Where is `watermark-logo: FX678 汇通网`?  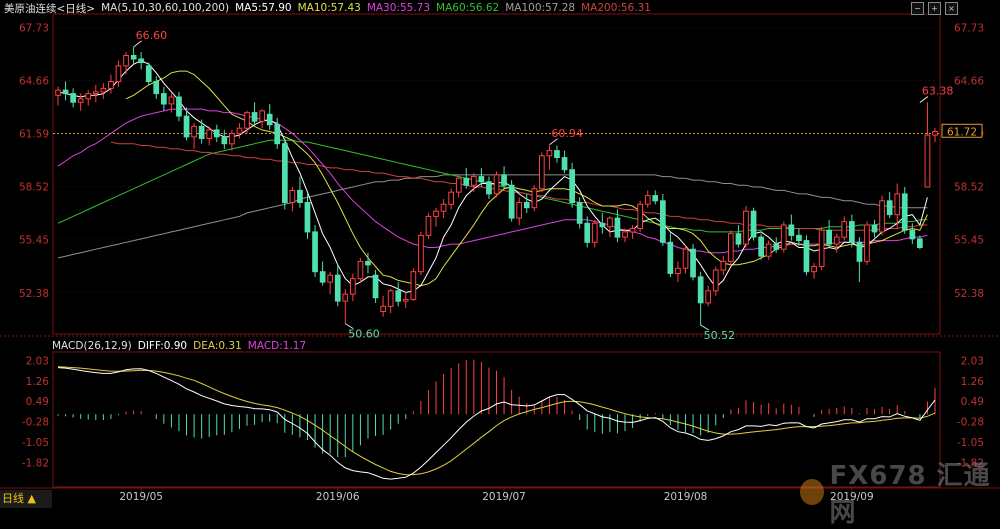 watermark-logo: FX678 汇通网 is located at coordinates (900, 492).